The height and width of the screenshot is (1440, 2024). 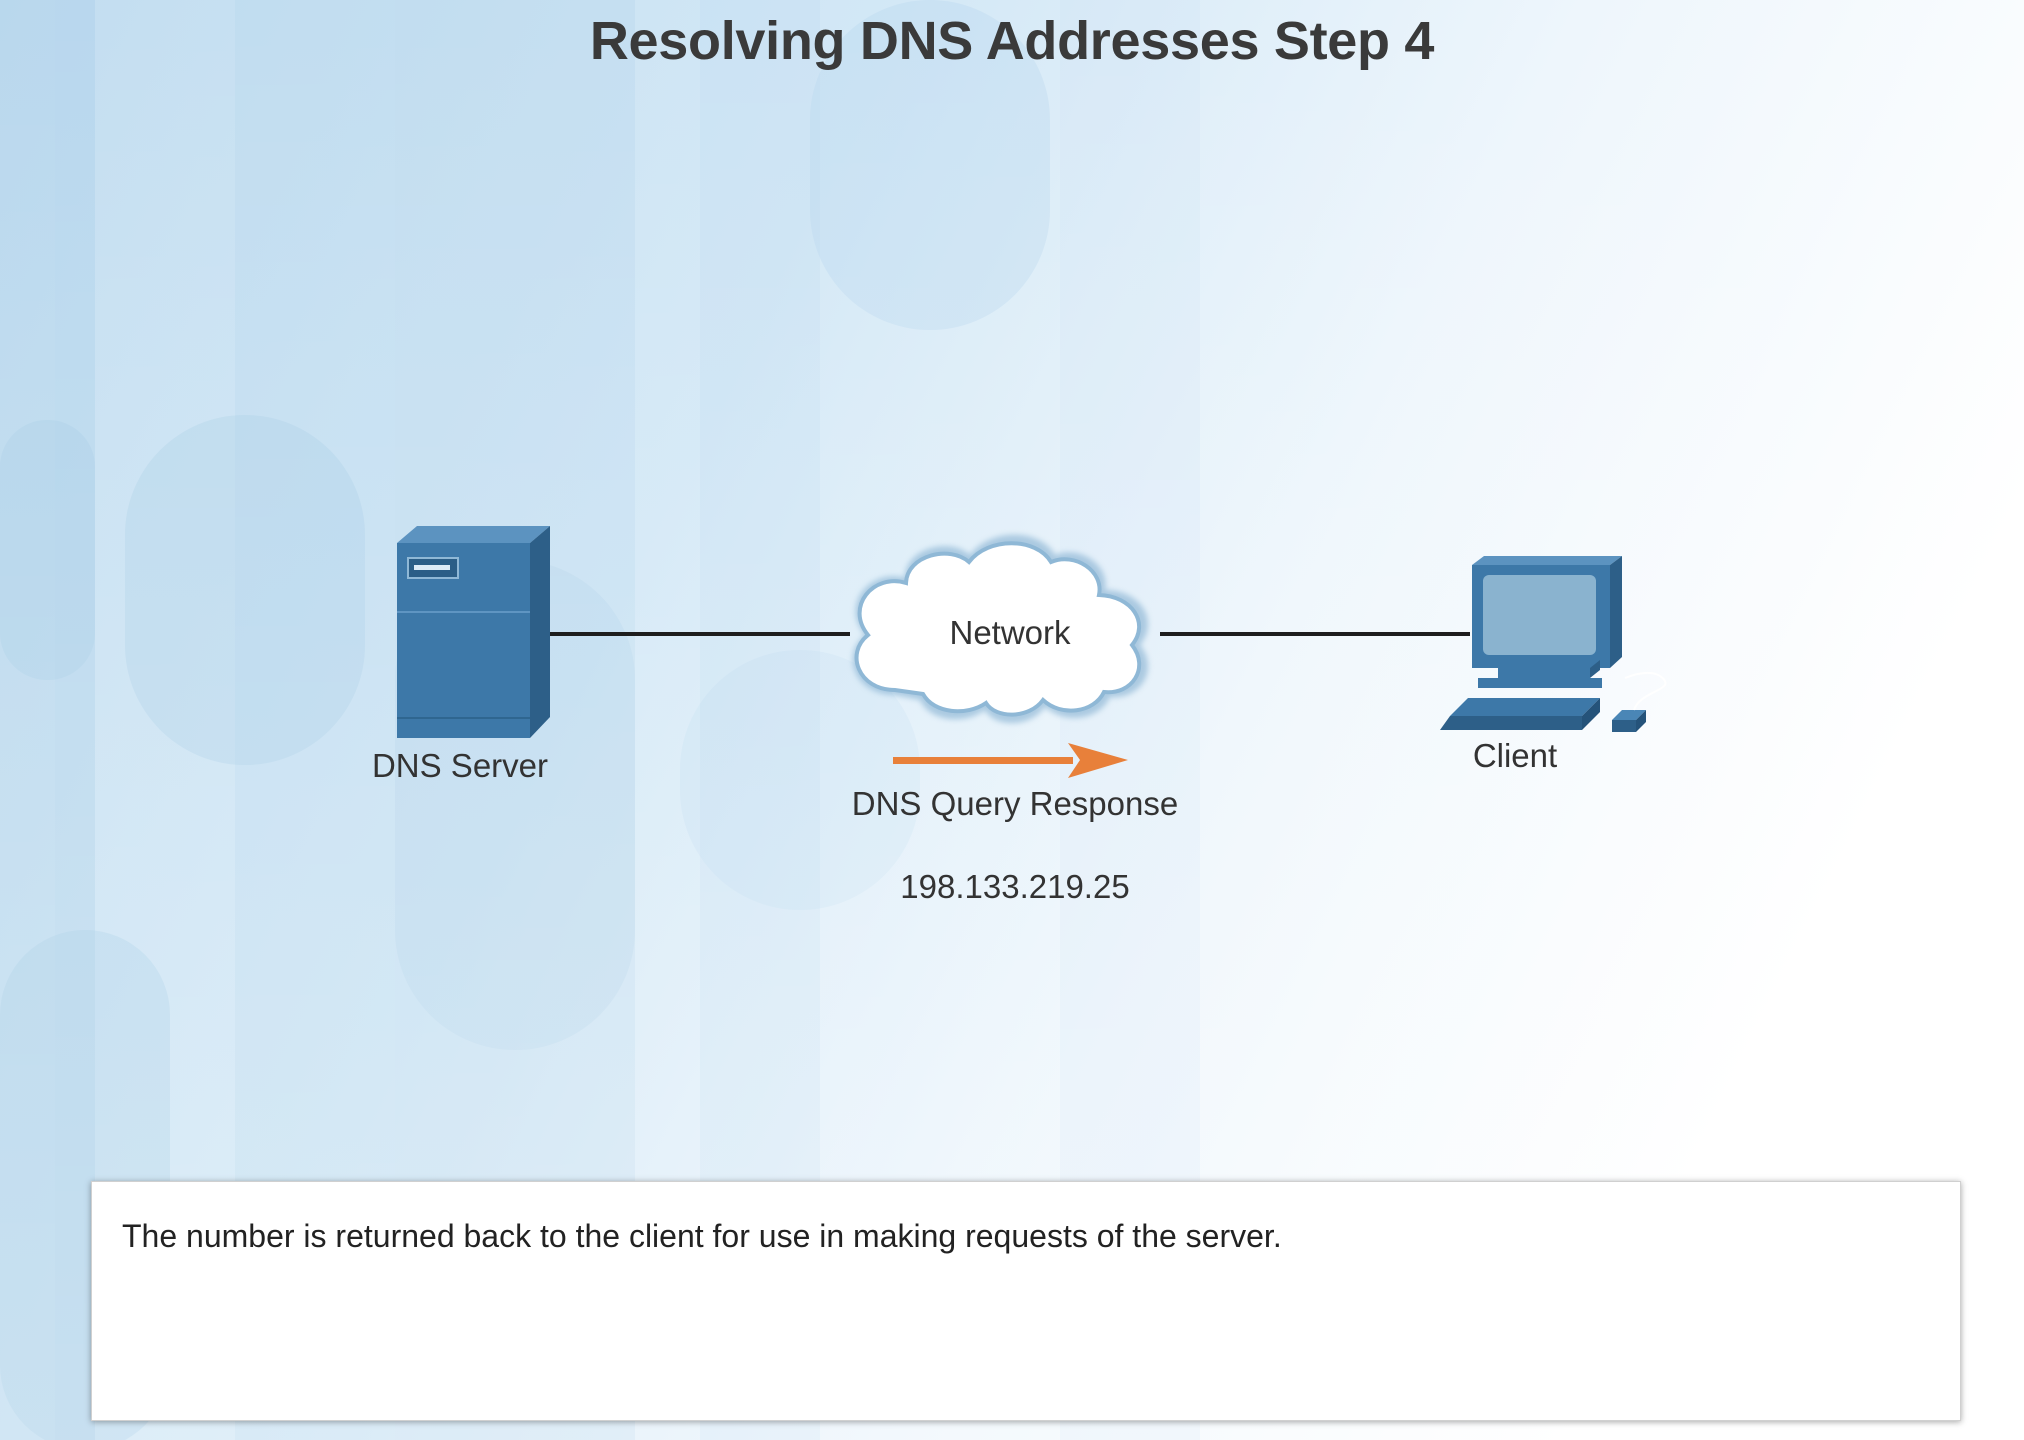 What do you see at coordinates (473, 632) in the screenshot?
I see `server-icon` at bounding box center [473, 632].